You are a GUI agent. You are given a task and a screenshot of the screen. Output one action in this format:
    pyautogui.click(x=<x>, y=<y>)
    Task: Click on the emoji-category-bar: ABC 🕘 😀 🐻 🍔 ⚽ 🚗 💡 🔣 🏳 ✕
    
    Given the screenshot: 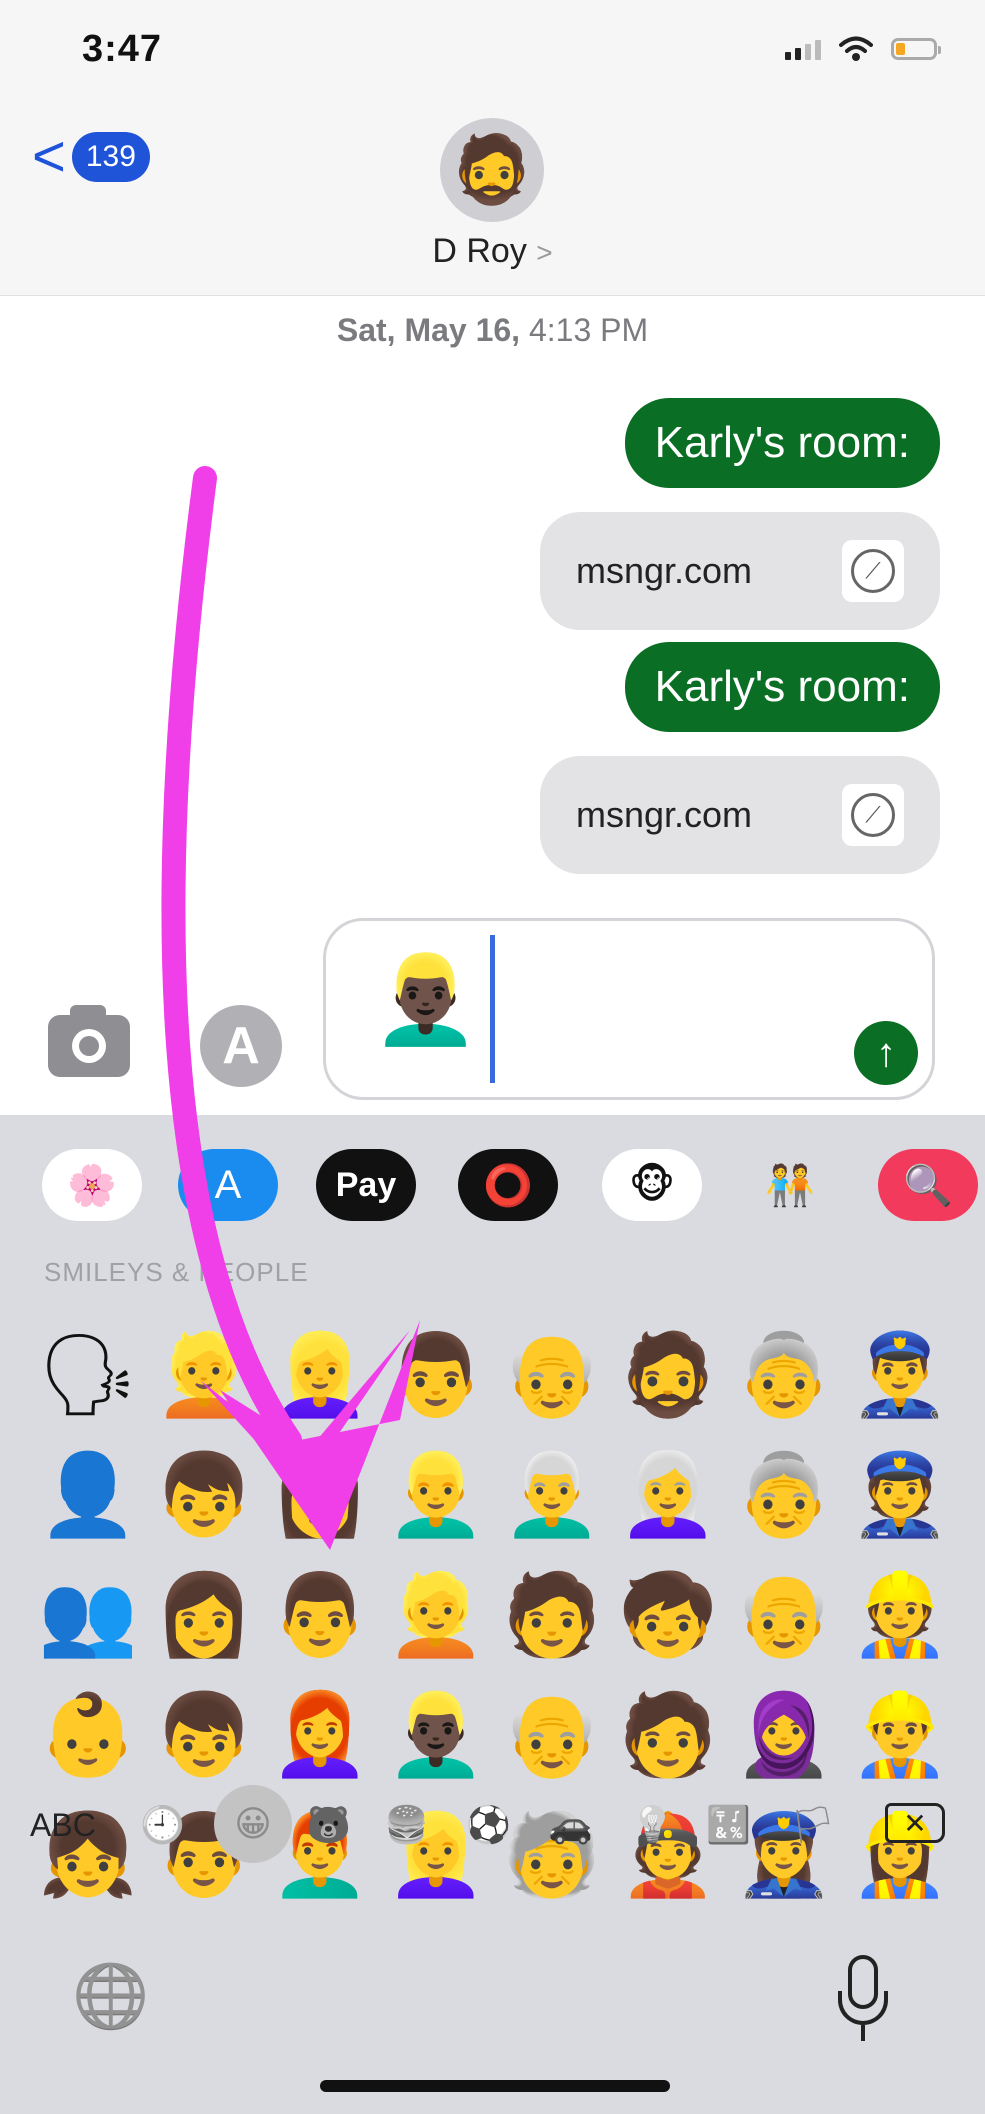 What is the action you would take?
    pyautogui.click(x=492, y=1825)
    